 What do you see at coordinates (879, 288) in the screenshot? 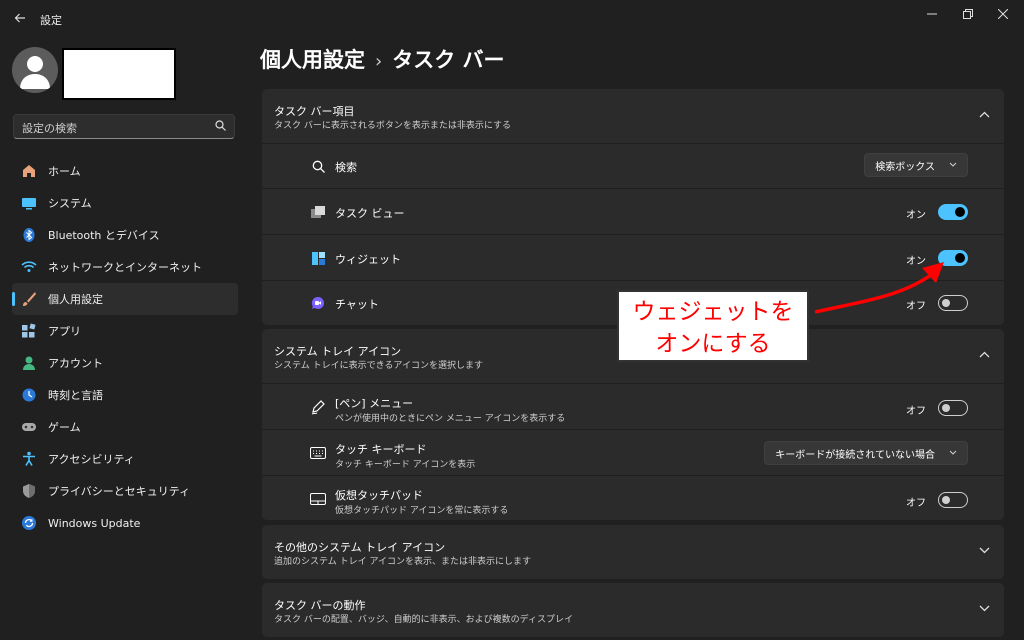
I see `annotation-arrow` at bounding box center [879, 288].